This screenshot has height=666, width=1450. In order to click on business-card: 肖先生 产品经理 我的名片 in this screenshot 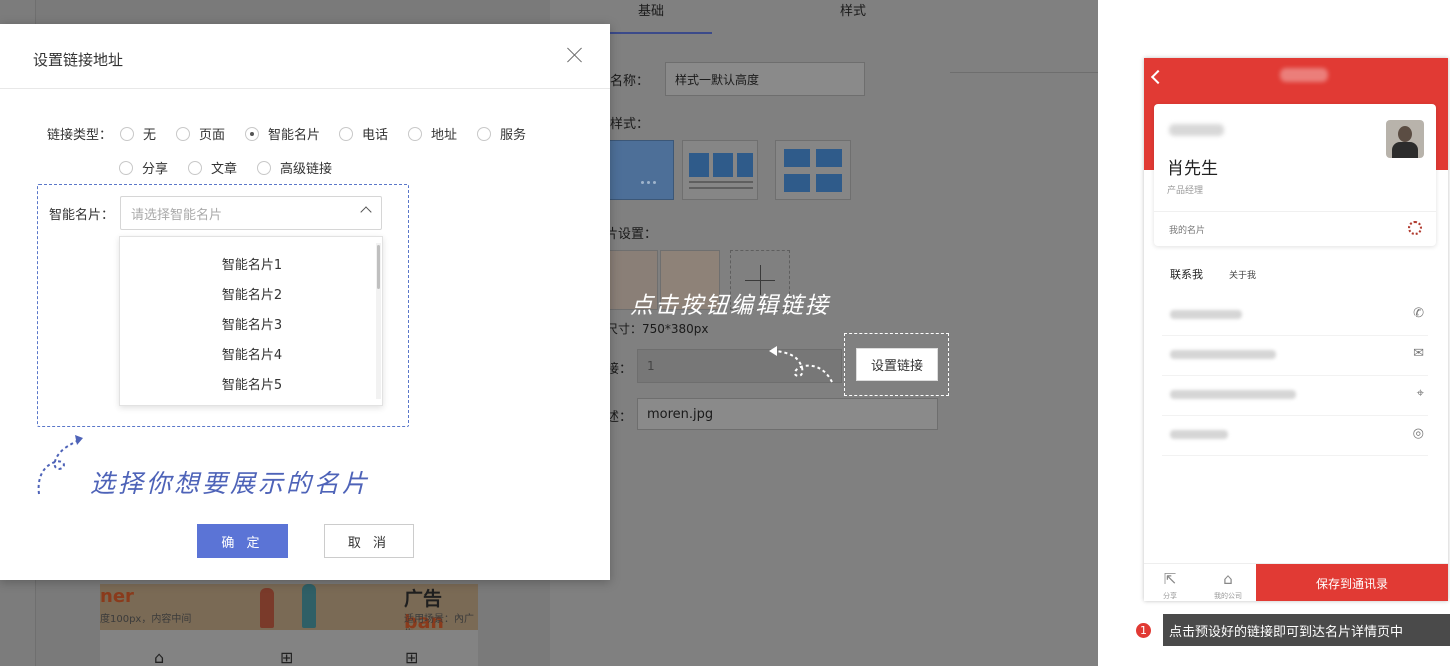, I will do `click(1295, 175)`.